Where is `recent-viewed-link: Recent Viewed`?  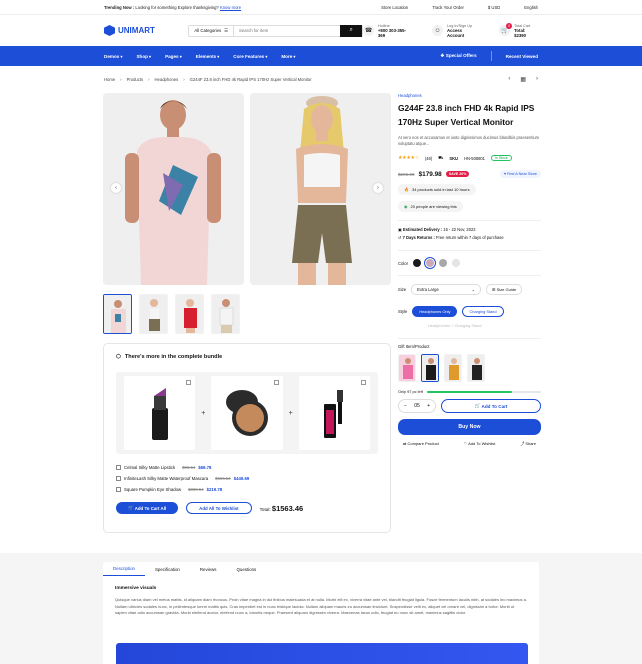 recent-viewed-link: Recent Viewed is located at coordinates (522, 56).